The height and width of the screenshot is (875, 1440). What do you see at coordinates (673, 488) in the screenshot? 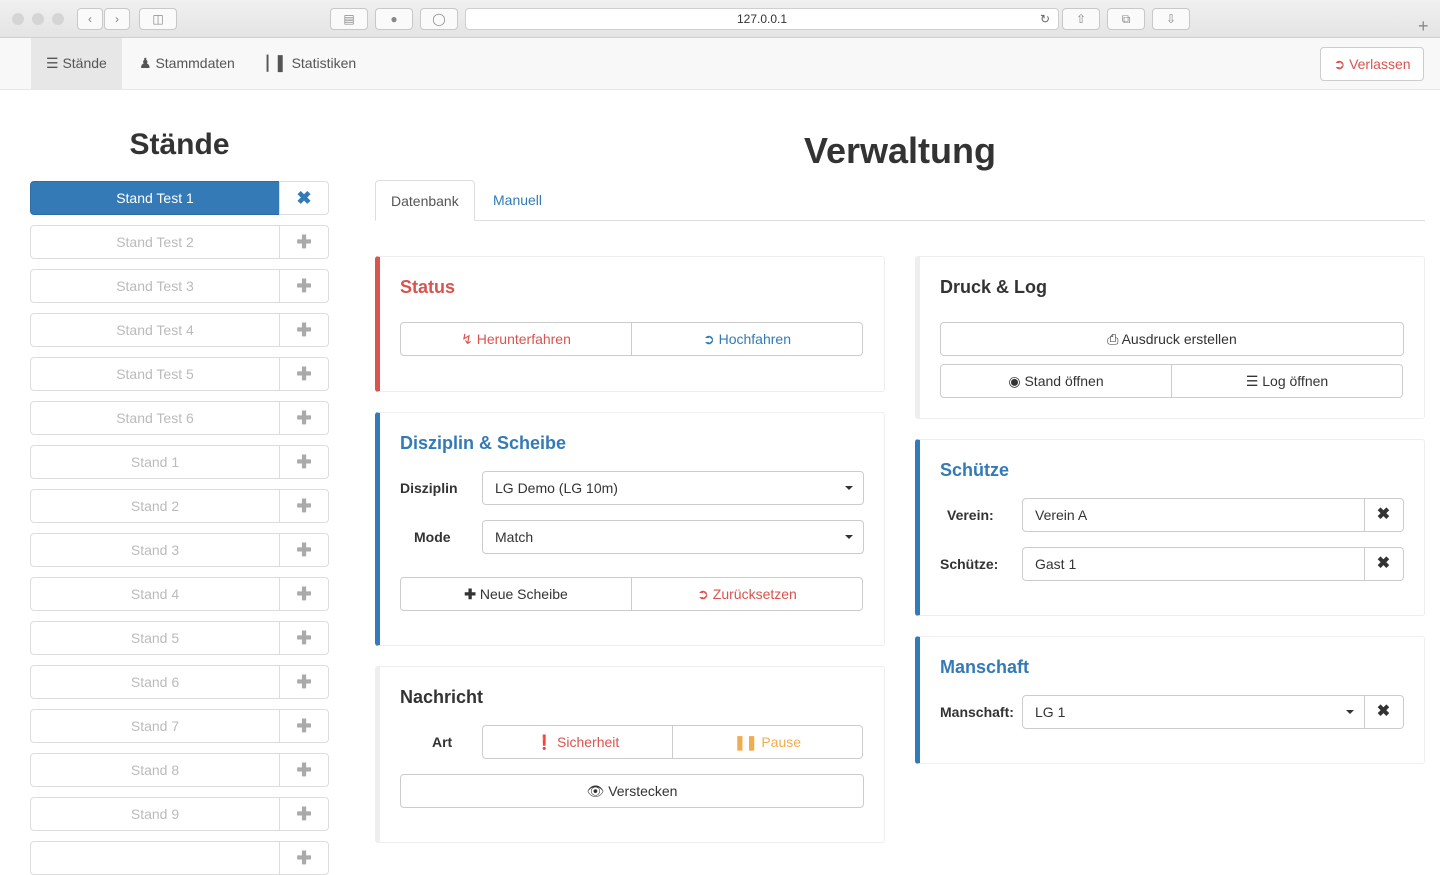
I see `disziplin-select: LG Demo (LG 10m)` at bounding box center [673, 488].